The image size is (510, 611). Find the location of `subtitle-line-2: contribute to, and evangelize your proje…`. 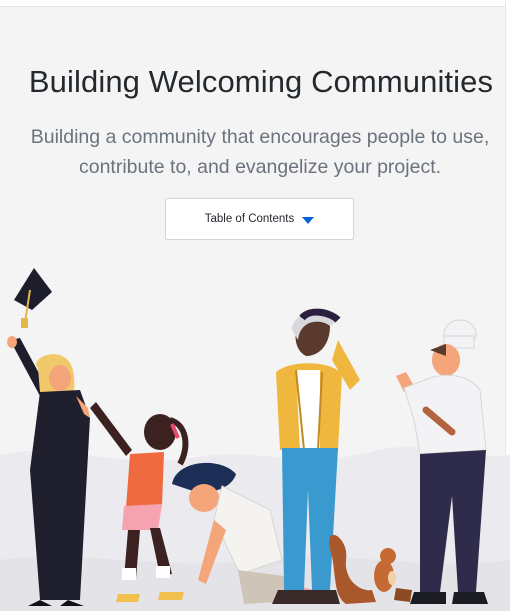

subtitle-line-2: contribute to, and evangelize your proje… is located at coordinates (260, 167).